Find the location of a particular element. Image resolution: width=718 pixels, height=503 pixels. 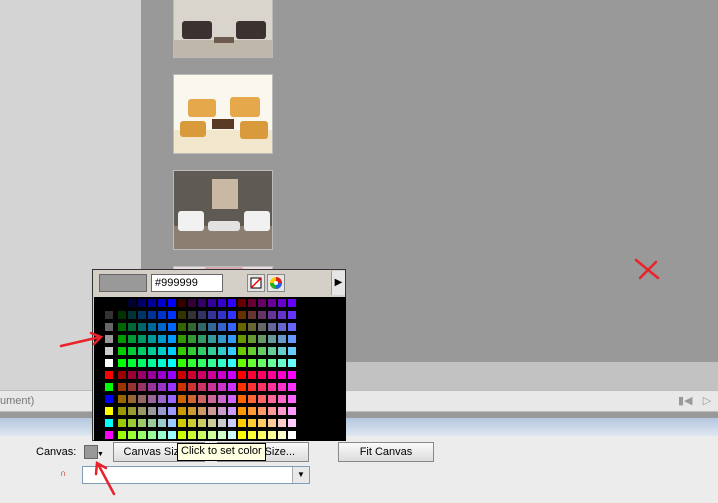

no-color-icon is located at coordinates (256, 283).